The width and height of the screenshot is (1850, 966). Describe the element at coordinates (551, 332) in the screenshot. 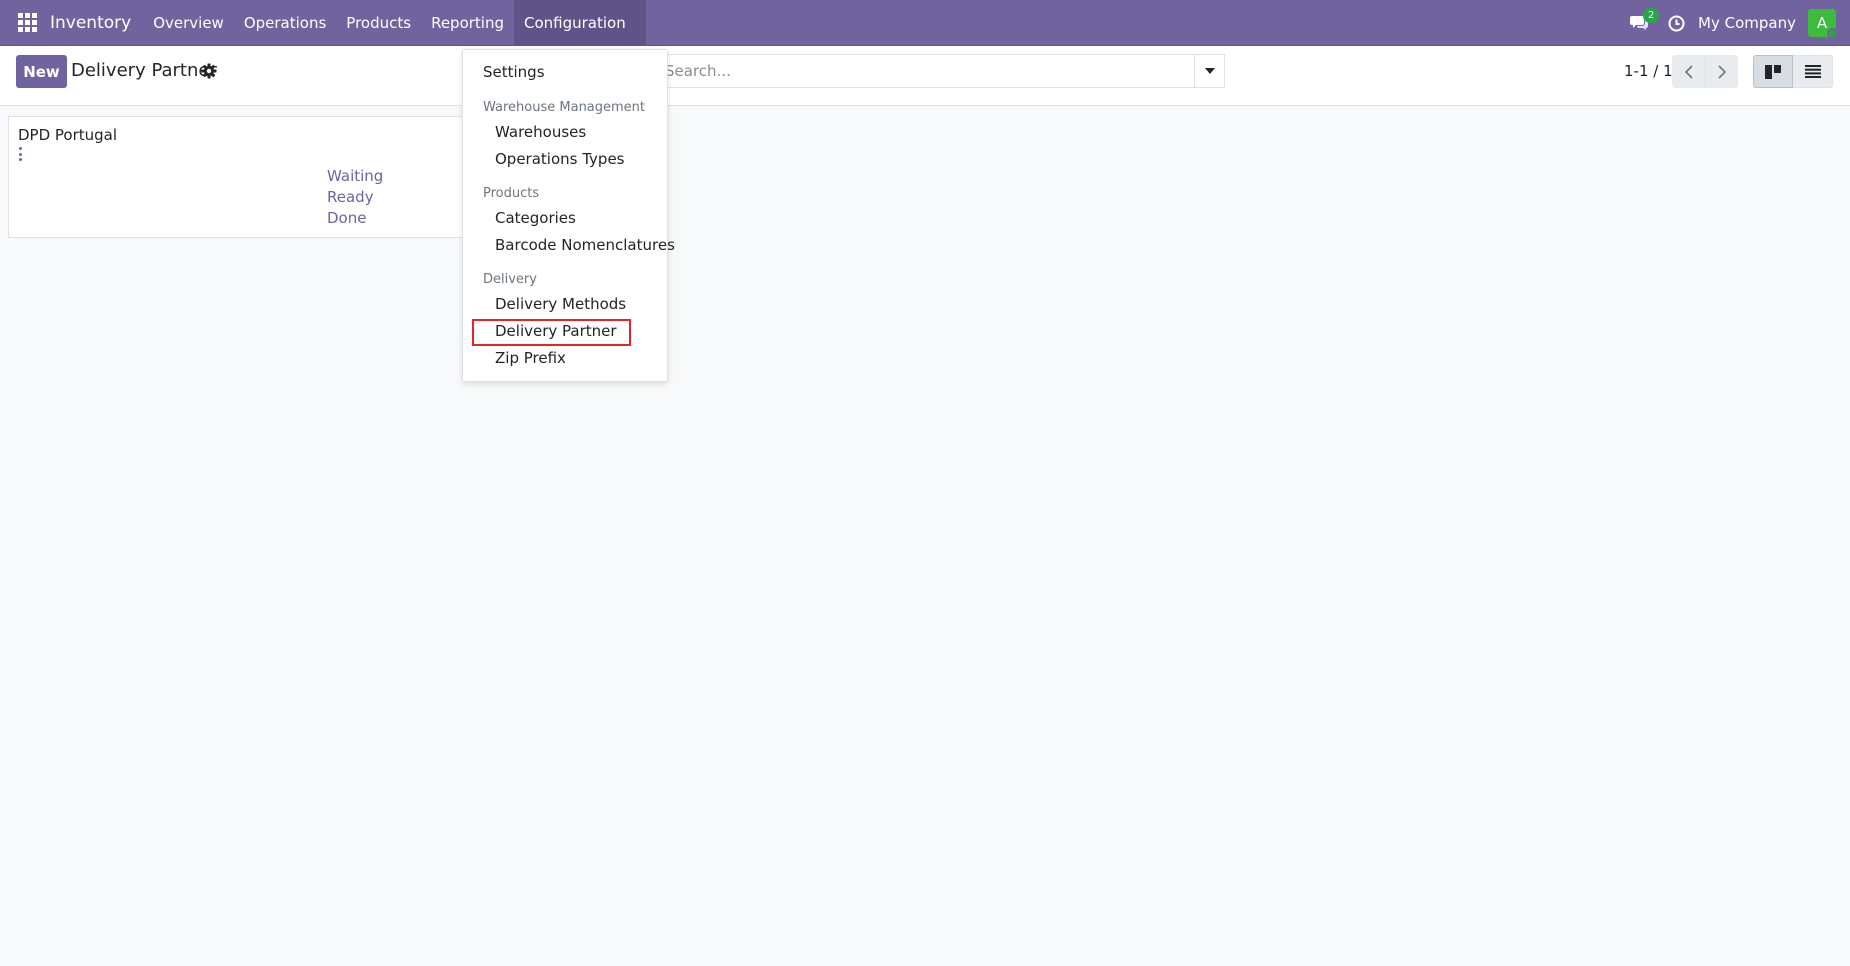

I see `highlight-box` at that location.